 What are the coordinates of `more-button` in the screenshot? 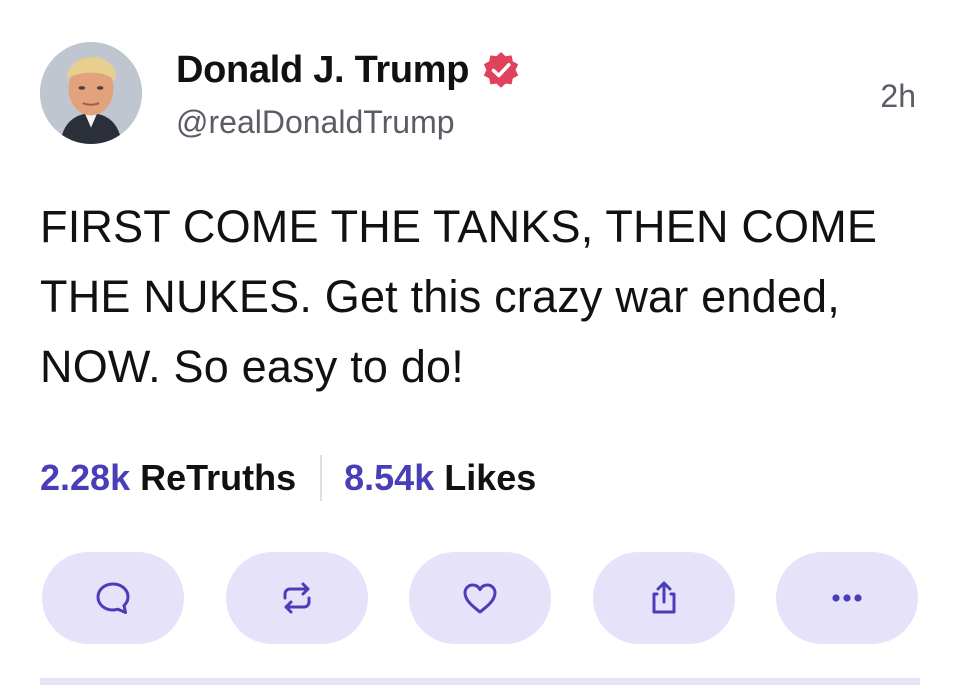 It's located at (847, 598).